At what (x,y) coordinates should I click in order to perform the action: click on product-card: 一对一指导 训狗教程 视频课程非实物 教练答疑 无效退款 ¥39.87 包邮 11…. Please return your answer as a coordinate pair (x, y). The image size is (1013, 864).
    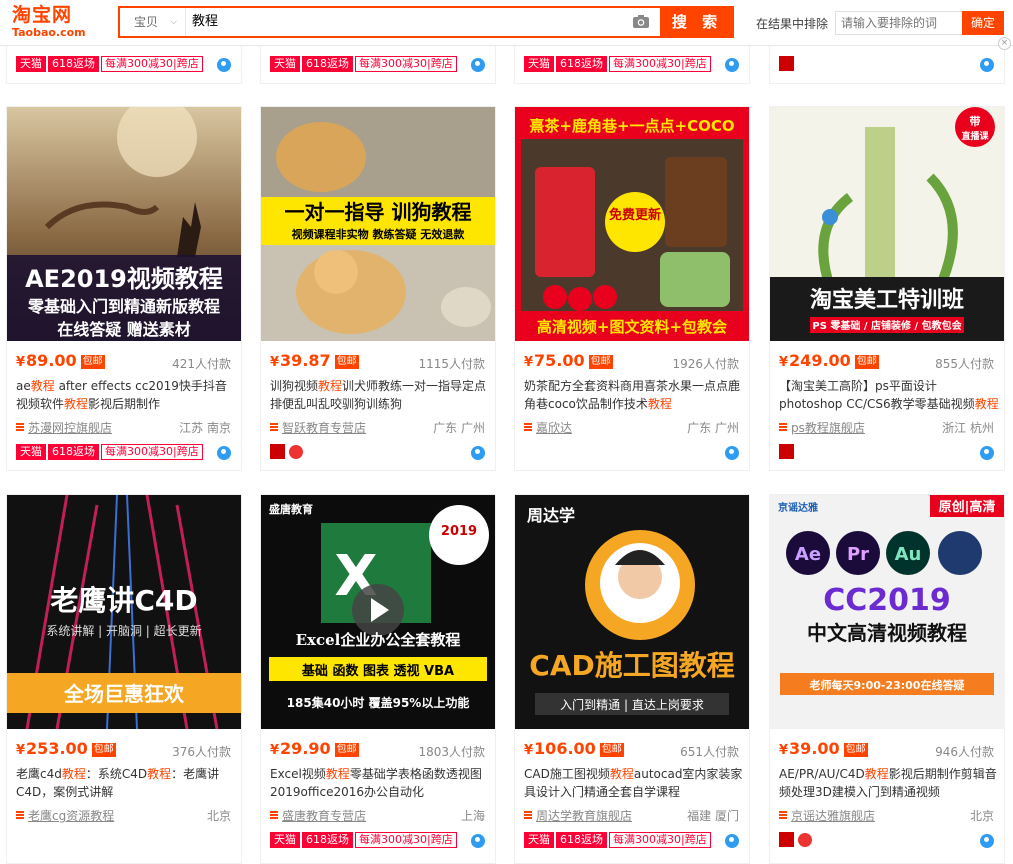
    Looking at the image, I should click on (378, 288).